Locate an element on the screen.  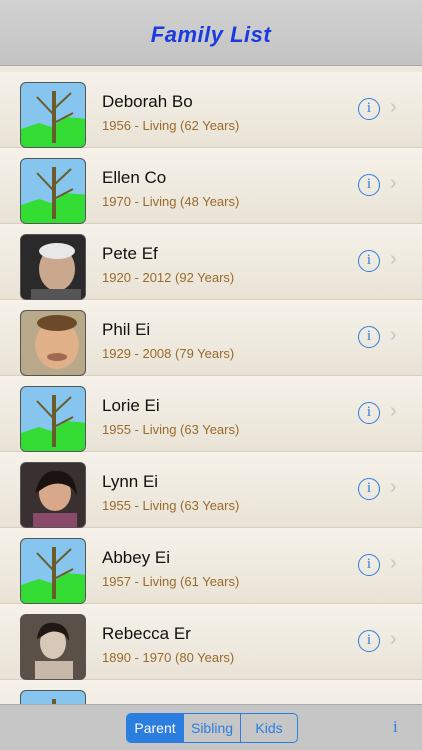
navigation-bar: Family List is located at coordinates (211, 33).